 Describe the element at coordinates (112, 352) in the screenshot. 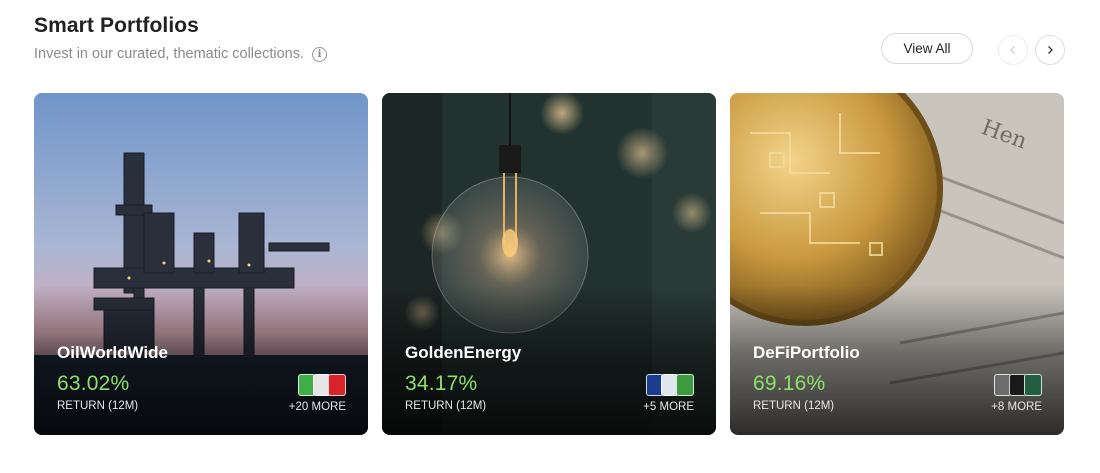

I see `portfolio-name: OilWorldWide` at that location.